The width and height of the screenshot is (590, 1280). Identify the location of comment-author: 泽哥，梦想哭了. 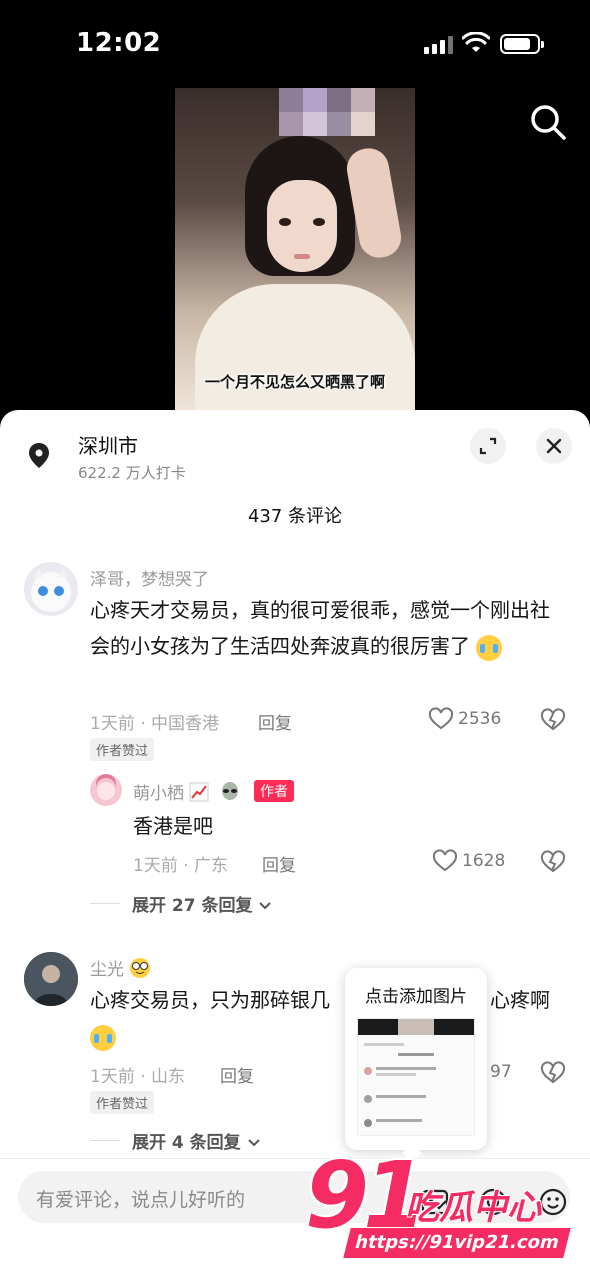
(149, 577).